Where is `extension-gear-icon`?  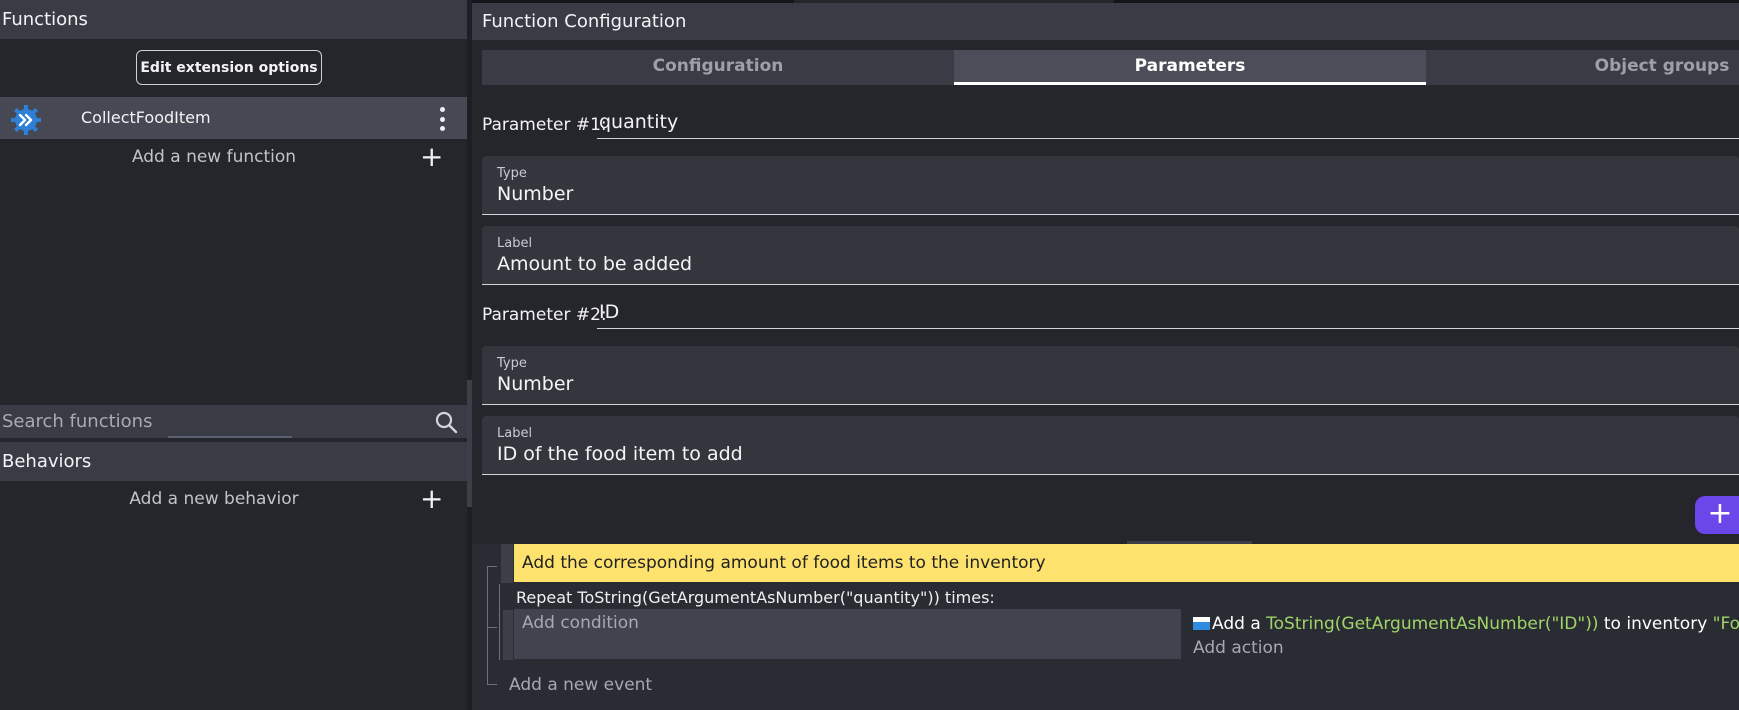
extension-gear-icon is located at coordinates (26, 120).